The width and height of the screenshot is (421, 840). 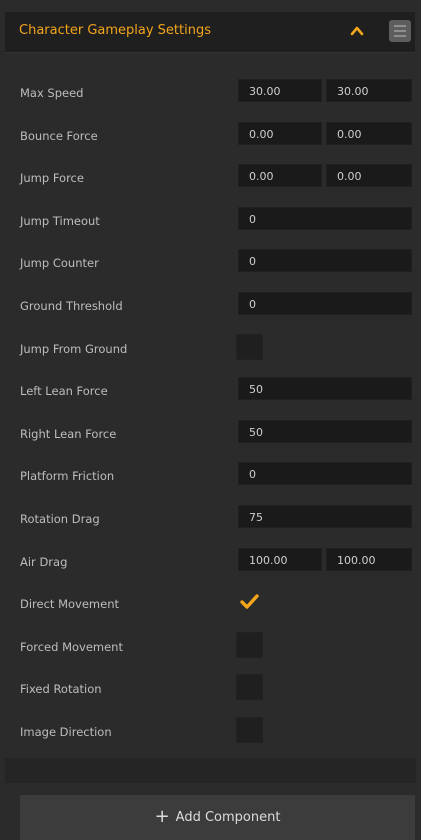 What do you see at coordinates (60, 221) in the screenshot?
I see `jump-timeout-label: Jump Timeout` at bounding box center [60, 221].